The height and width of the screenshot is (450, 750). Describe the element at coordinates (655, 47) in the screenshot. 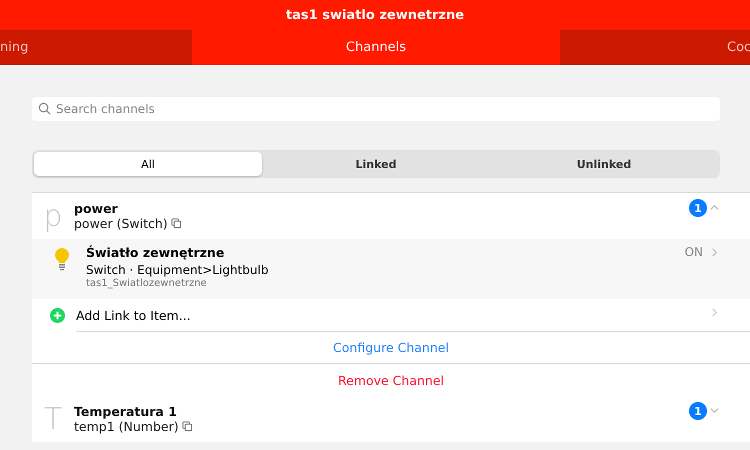

I see `tab: Coc` at that location.